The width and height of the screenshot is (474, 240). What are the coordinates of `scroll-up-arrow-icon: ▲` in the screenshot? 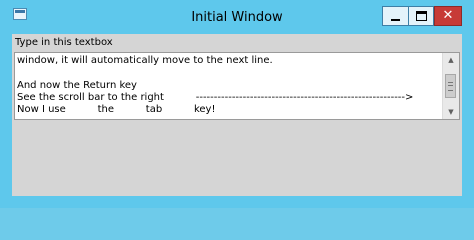 It's located at (451, 60).